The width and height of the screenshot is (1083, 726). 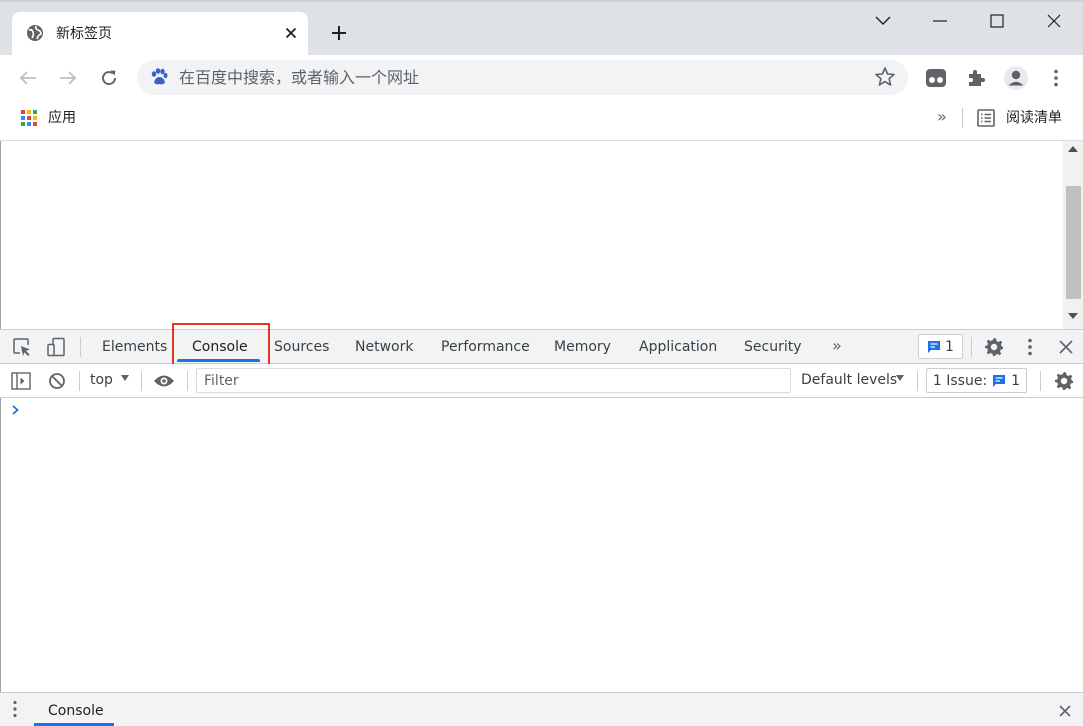 I want to click on devtools-menu-button, so click(x=1030, y=347).